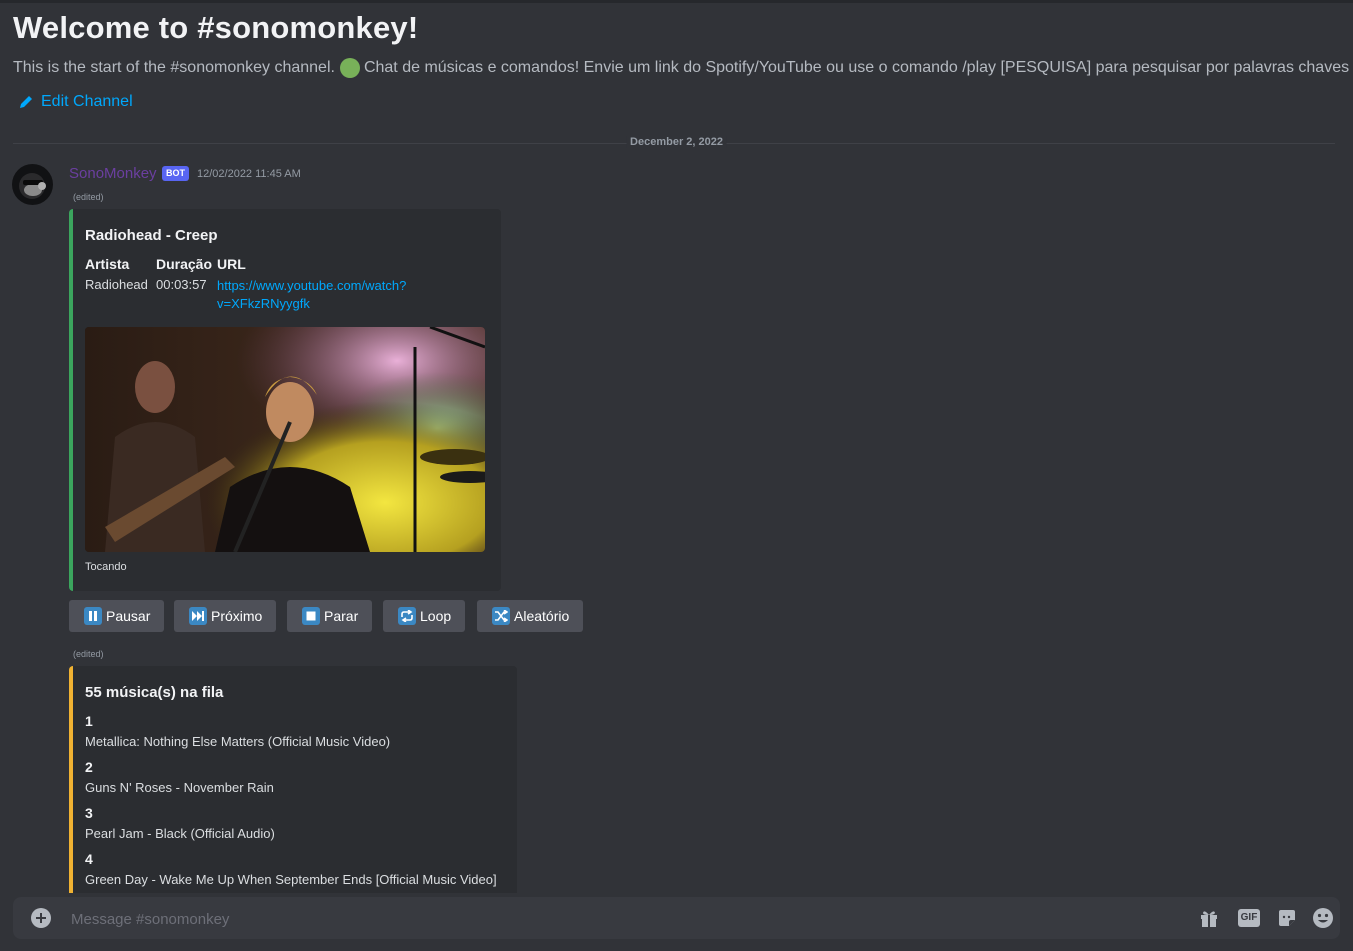 This screenshot has width=1353, height=951. What do you see at coordinates (180, 833) in the screenshot?
I see `queue-item-title: Pearl Jam - Black (Official Audio)` at bounding box center [180, 833].